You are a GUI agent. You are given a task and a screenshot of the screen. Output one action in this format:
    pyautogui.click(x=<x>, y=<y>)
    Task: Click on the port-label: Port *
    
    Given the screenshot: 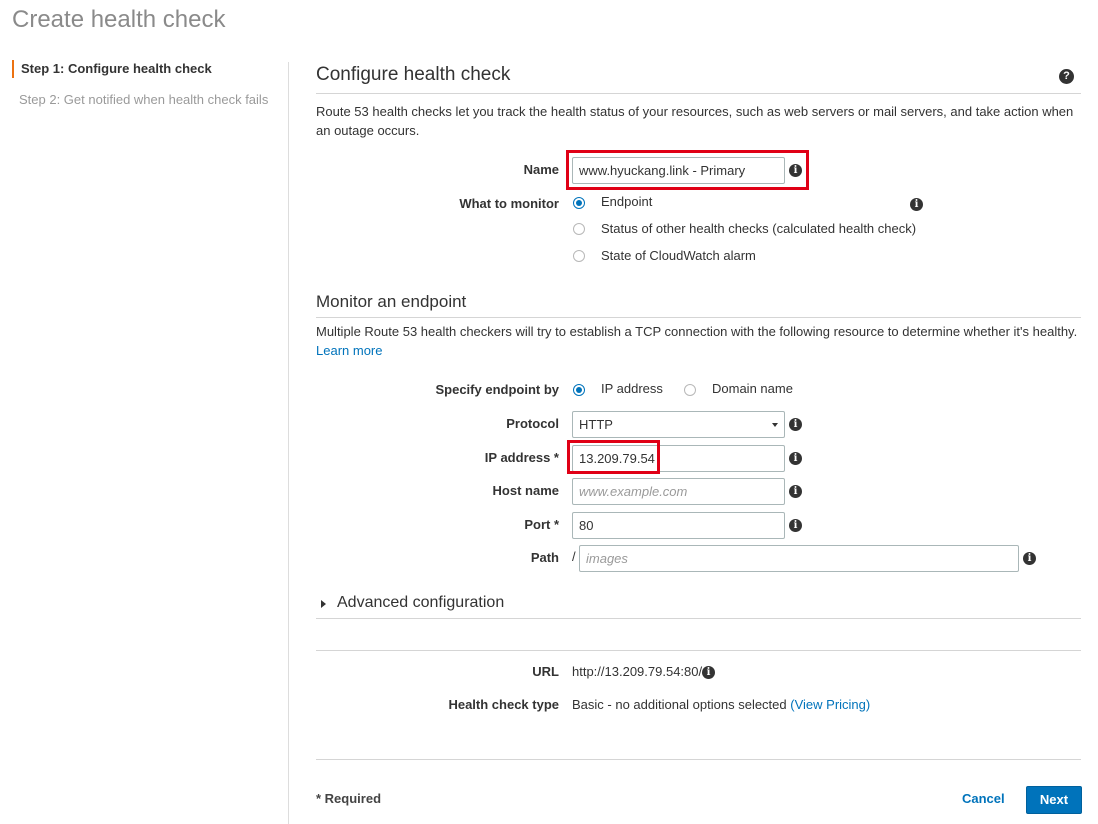 What is the action you would take?
    pyautogui.click(x=541, y=524)
    